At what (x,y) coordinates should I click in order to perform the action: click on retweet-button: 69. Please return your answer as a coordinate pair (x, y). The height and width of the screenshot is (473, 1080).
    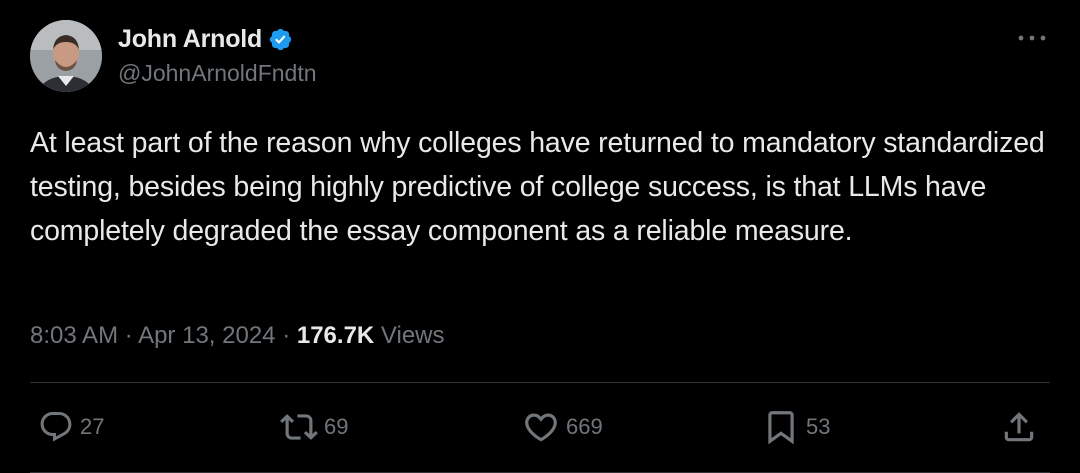
    Looking at the image, I should click on (314, 427).